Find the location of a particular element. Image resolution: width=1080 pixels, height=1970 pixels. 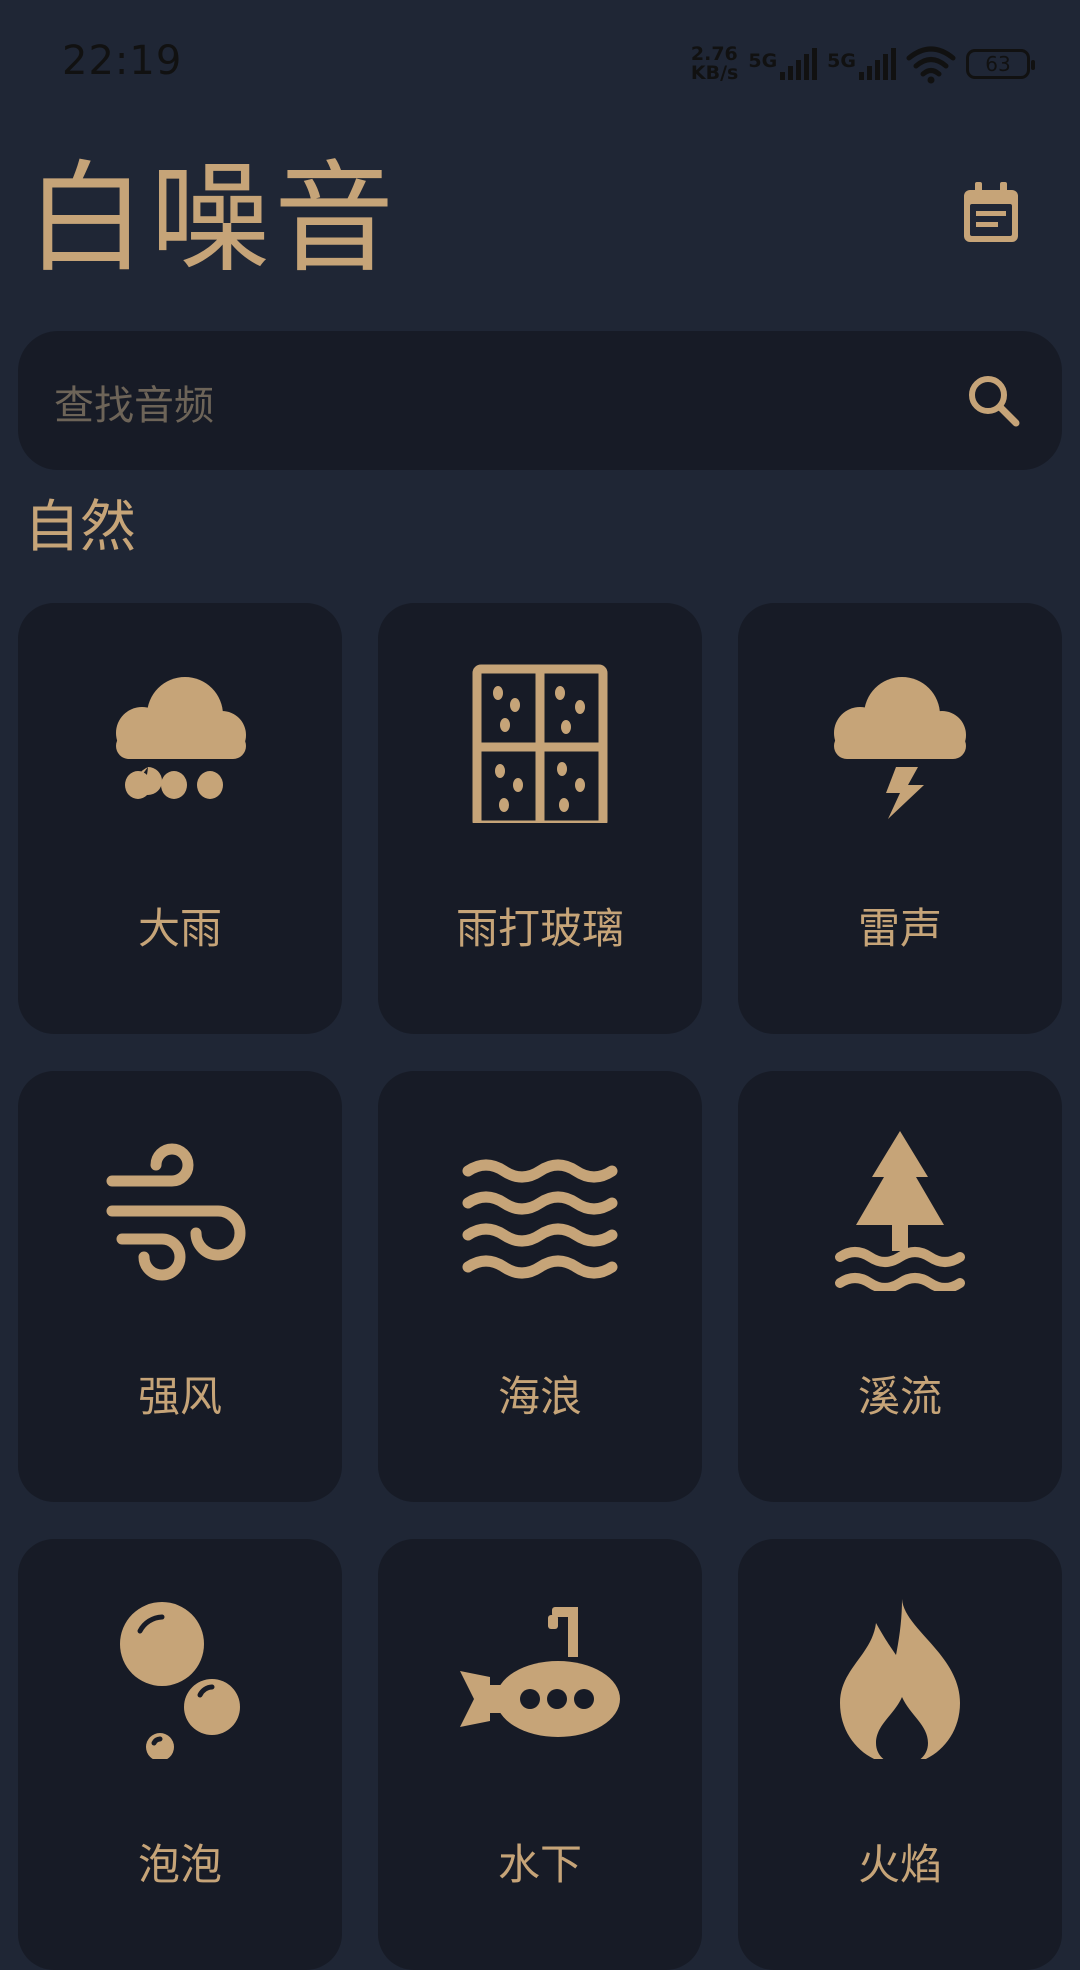

sound-label: 大雨 is located at coordinates (179, 928).